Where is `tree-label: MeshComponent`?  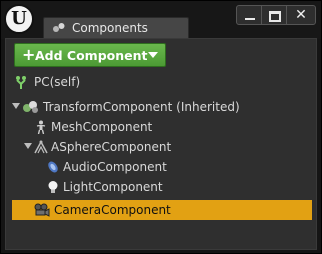 tree-label: MeshComponent is located at coordinates (102, 127).